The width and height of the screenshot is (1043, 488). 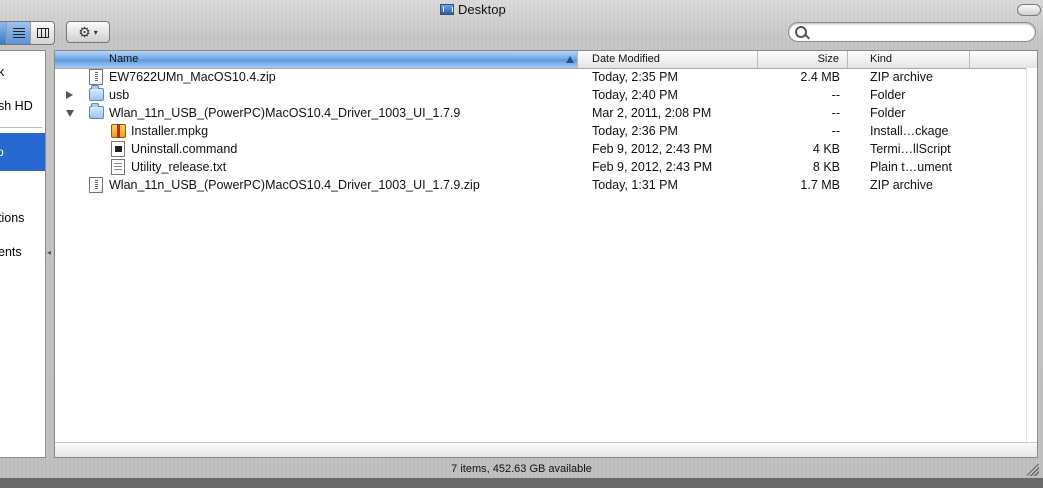 I want to click on toolbar-toggle-button, so click(x=1029, y=10).